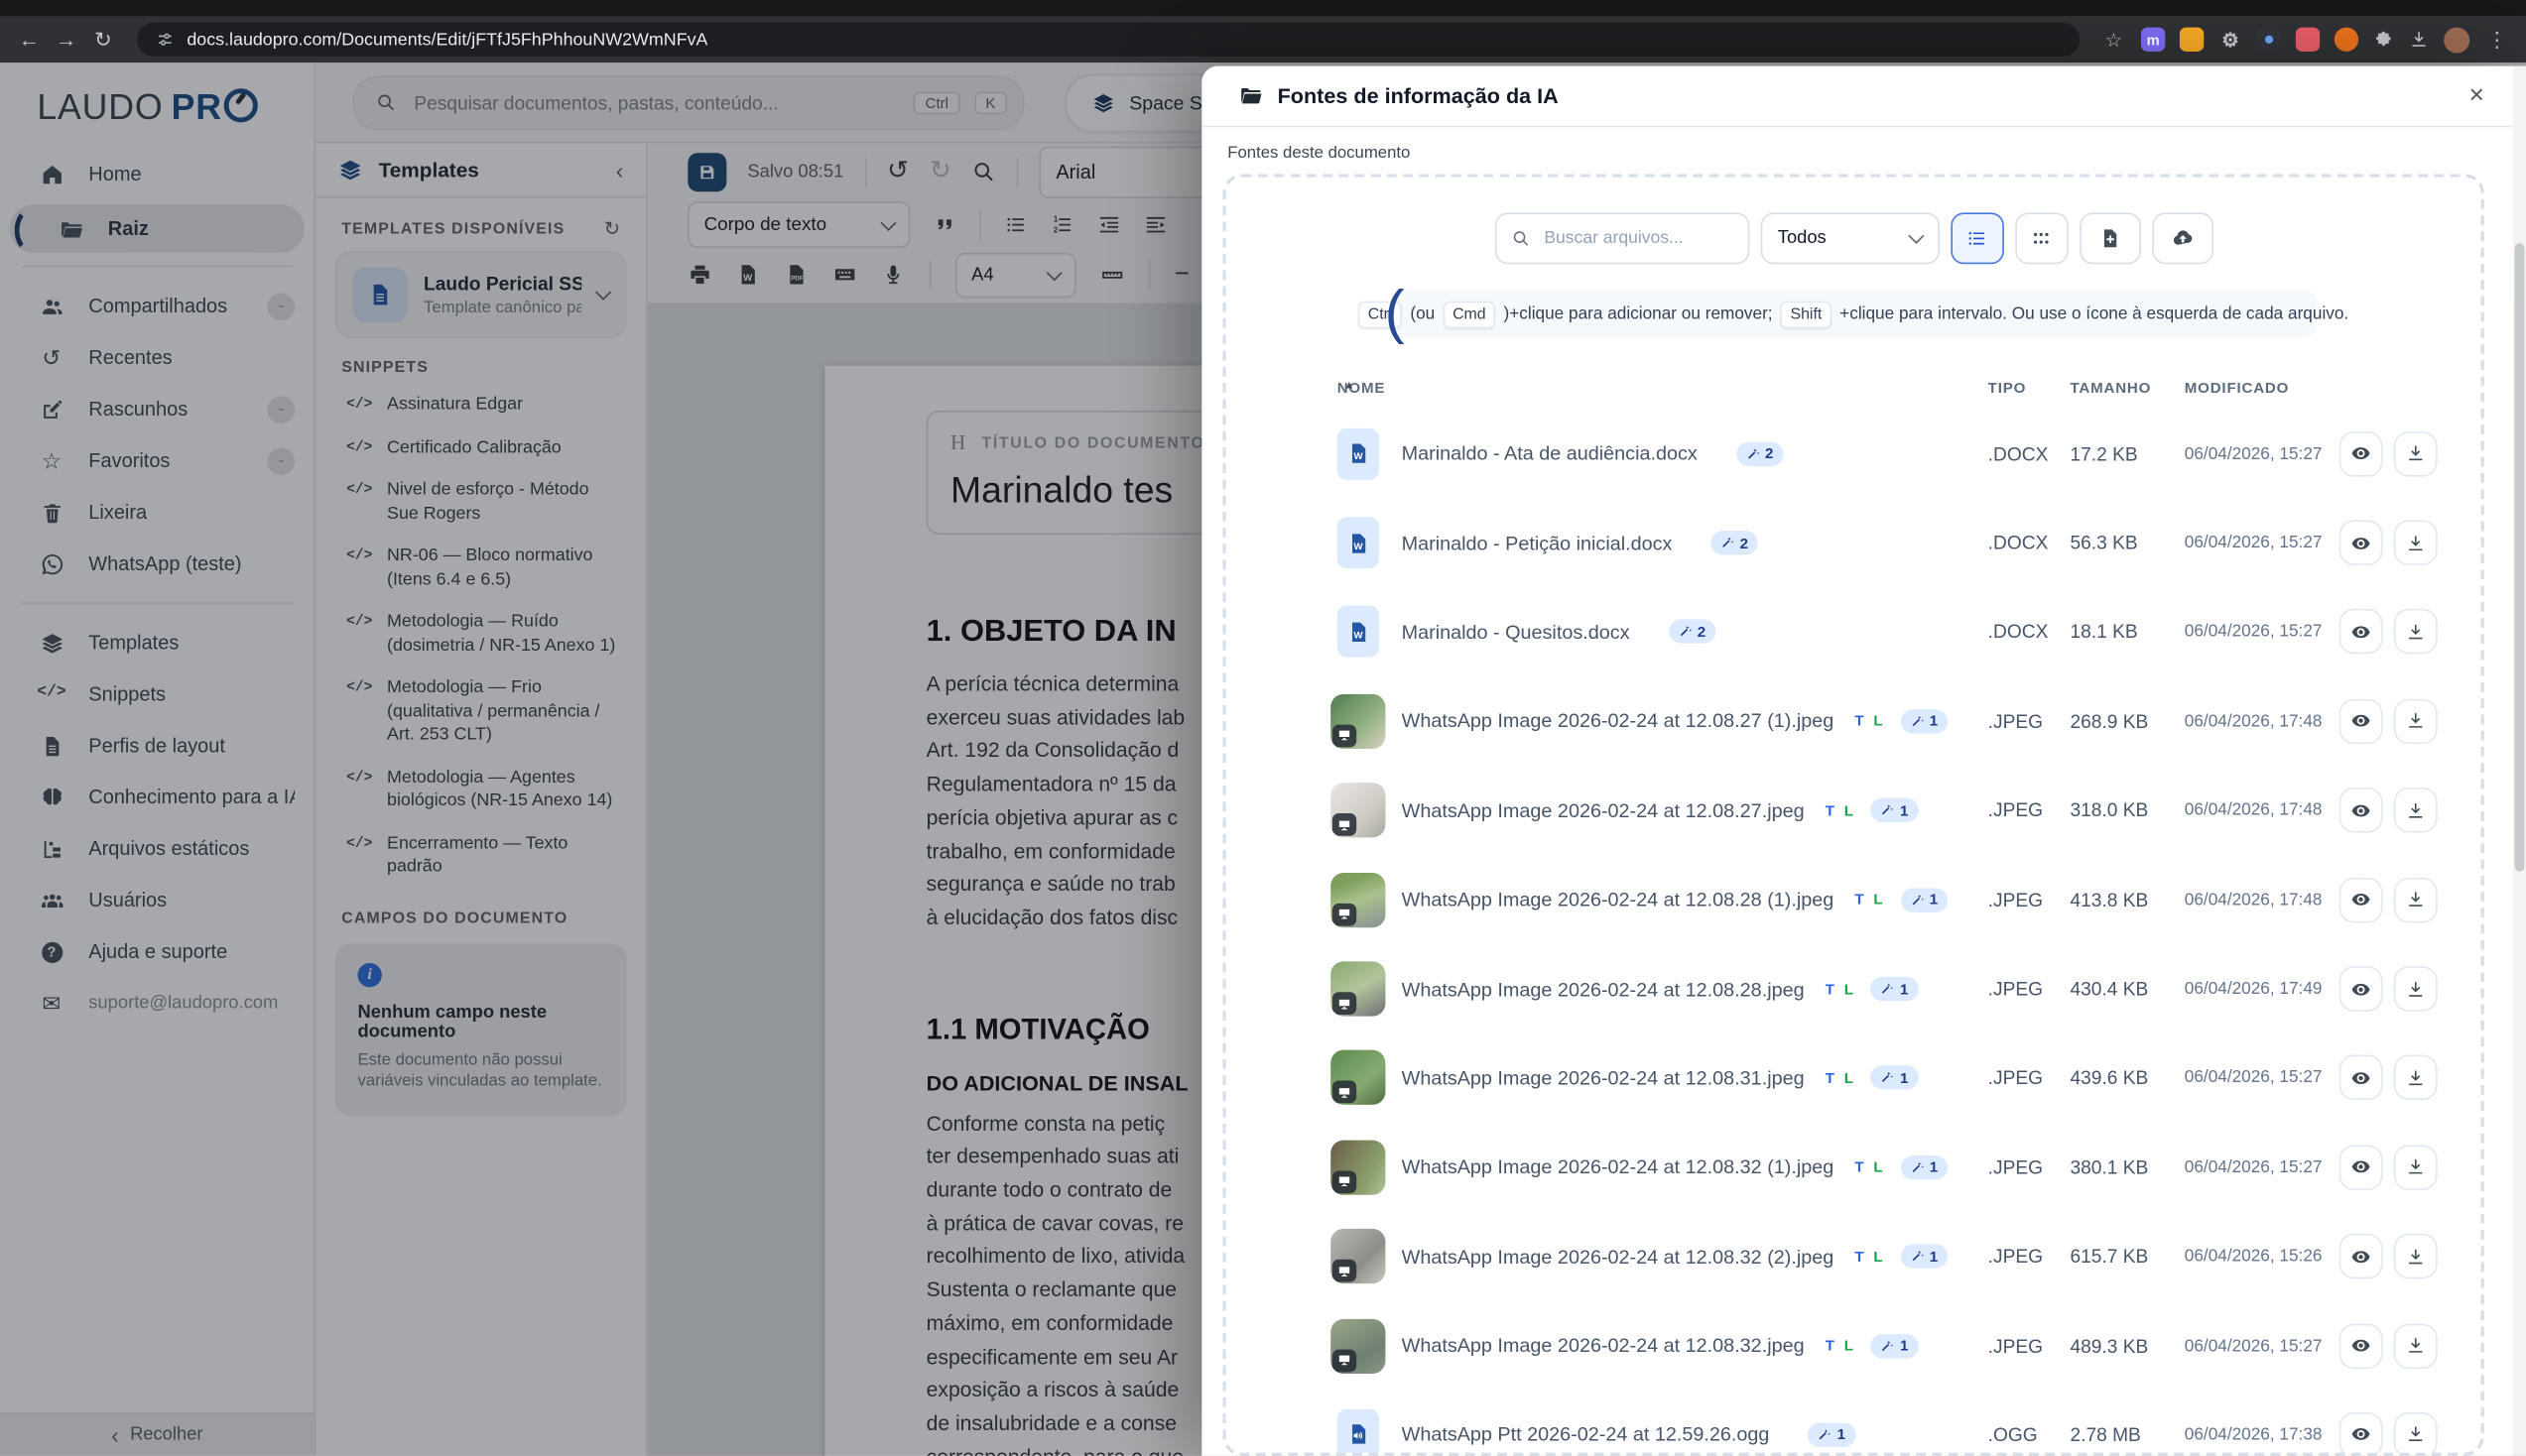  Describe the element at coordinates (1859, 1256) in the screenshot. I see `tag-t: T` at that location.